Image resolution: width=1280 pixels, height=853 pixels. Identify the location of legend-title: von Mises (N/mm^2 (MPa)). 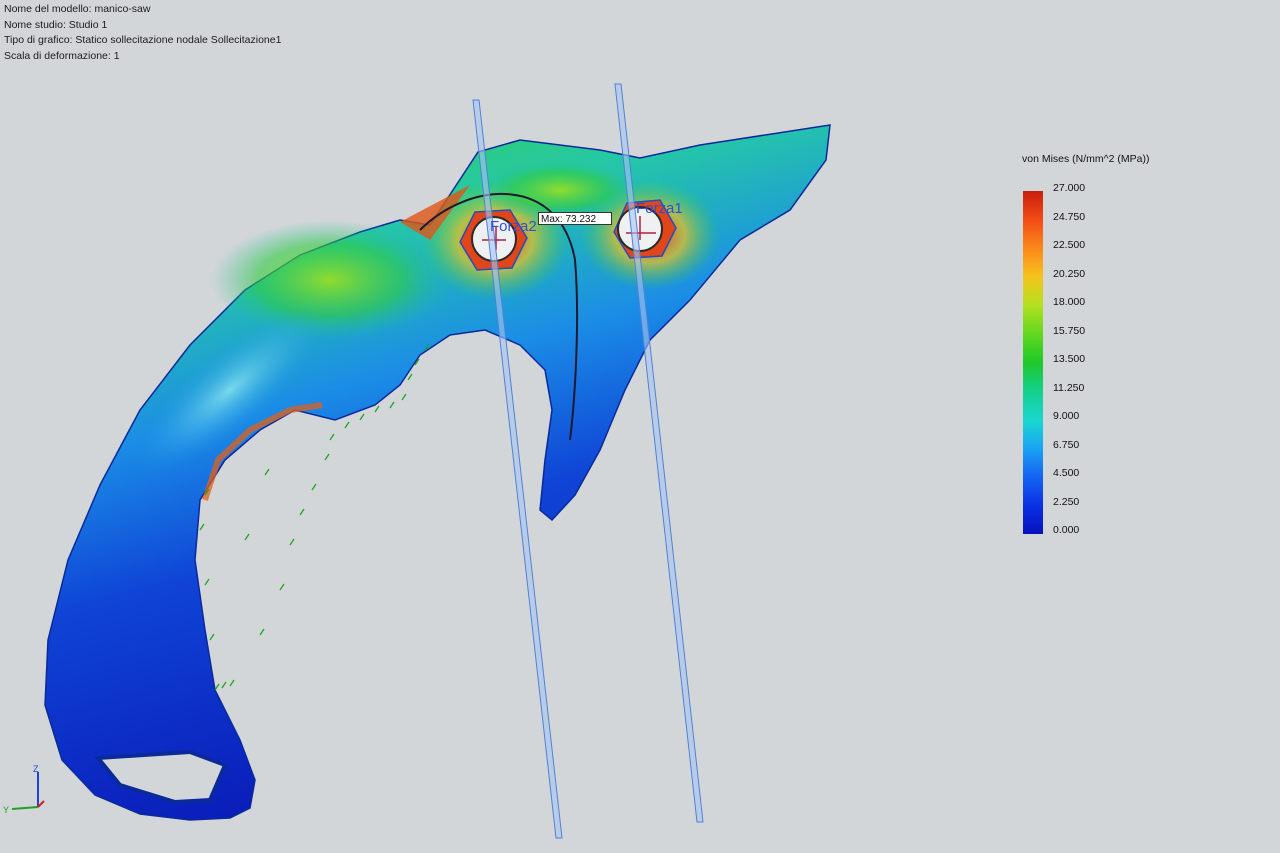
(1086, 159).